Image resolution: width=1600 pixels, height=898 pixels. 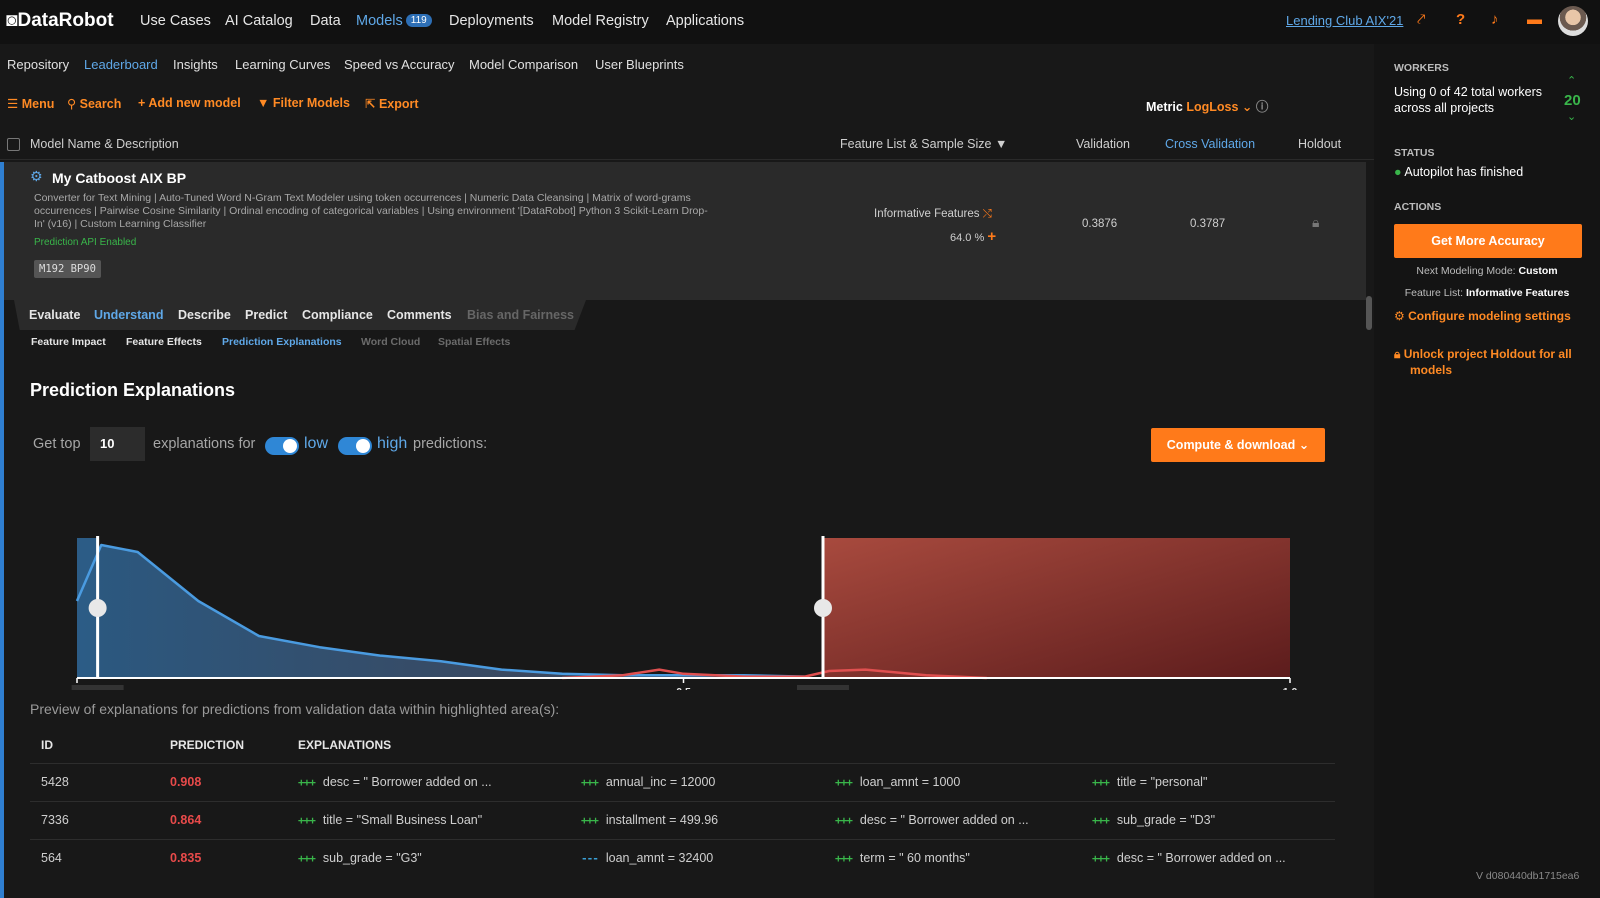 What do you see at coordinates (189, 103) in the screenshot?
I see `add-new-model-button: + Add new model` at bounding box center [189, 103].